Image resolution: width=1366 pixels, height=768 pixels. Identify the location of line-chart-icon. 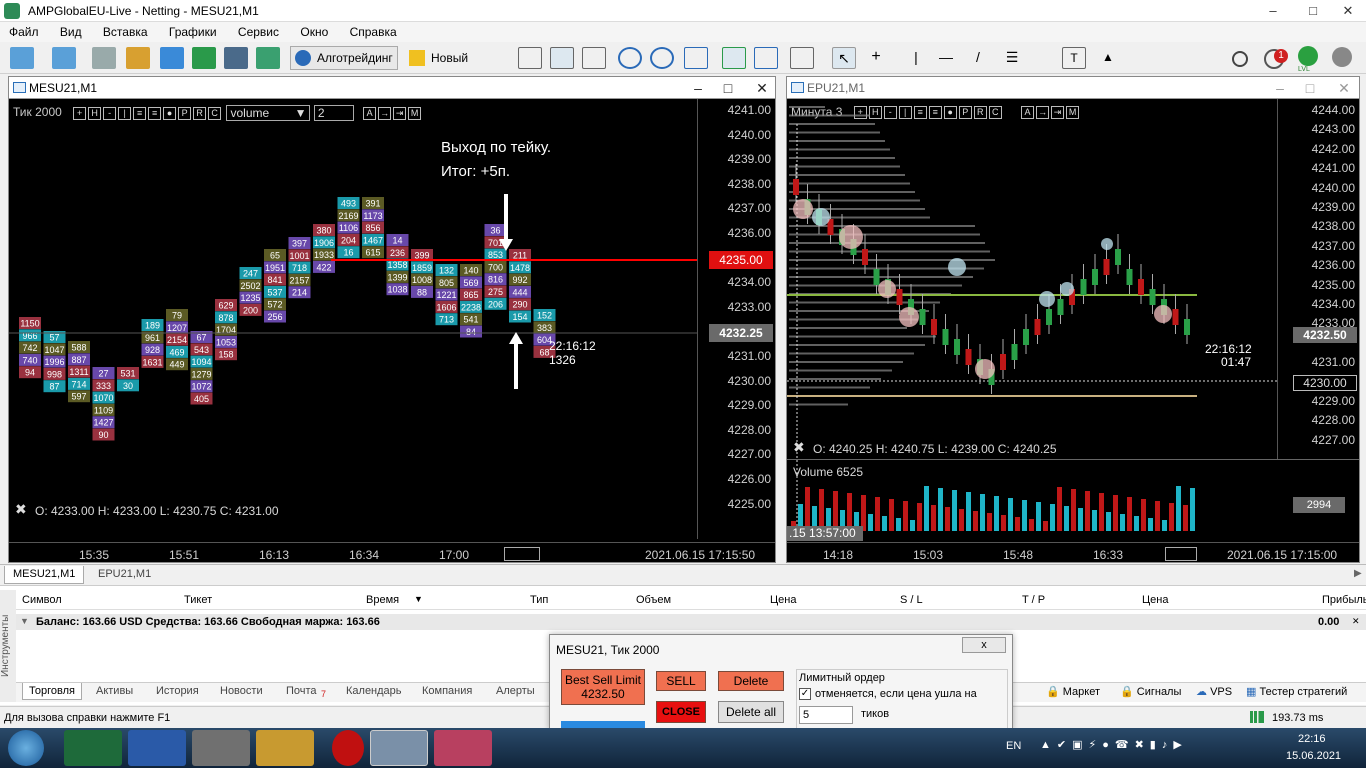
(594, 58).